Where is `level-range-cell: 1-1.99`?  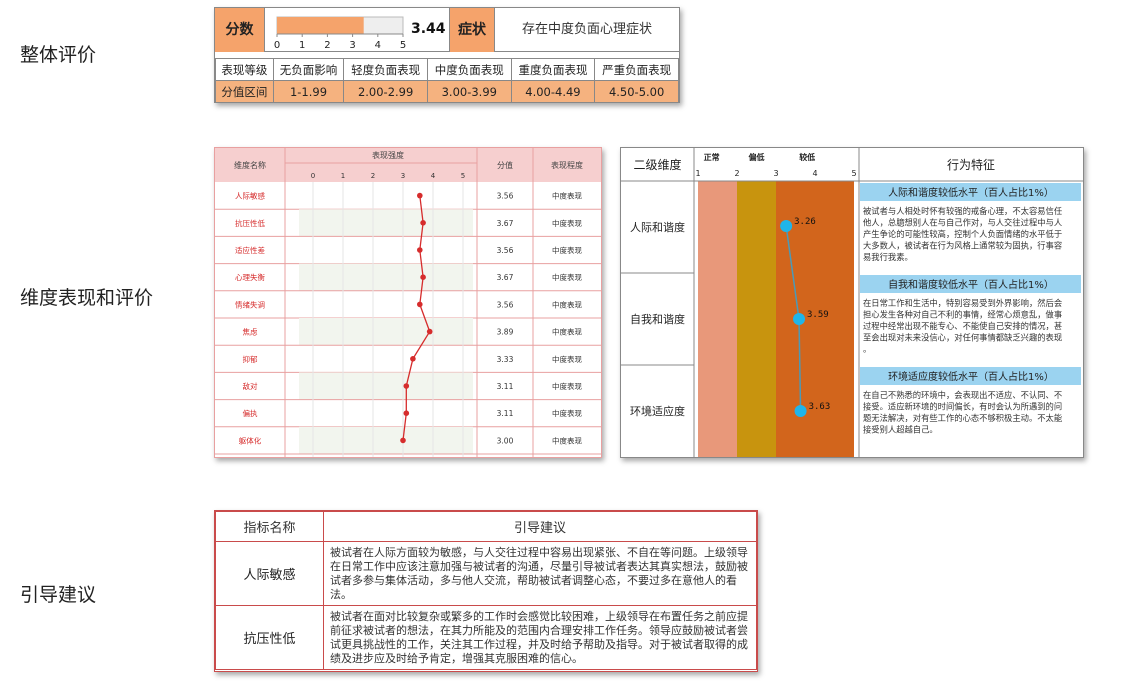
level-range-cell: 1-1.99 is located at coordinates (308, 91).